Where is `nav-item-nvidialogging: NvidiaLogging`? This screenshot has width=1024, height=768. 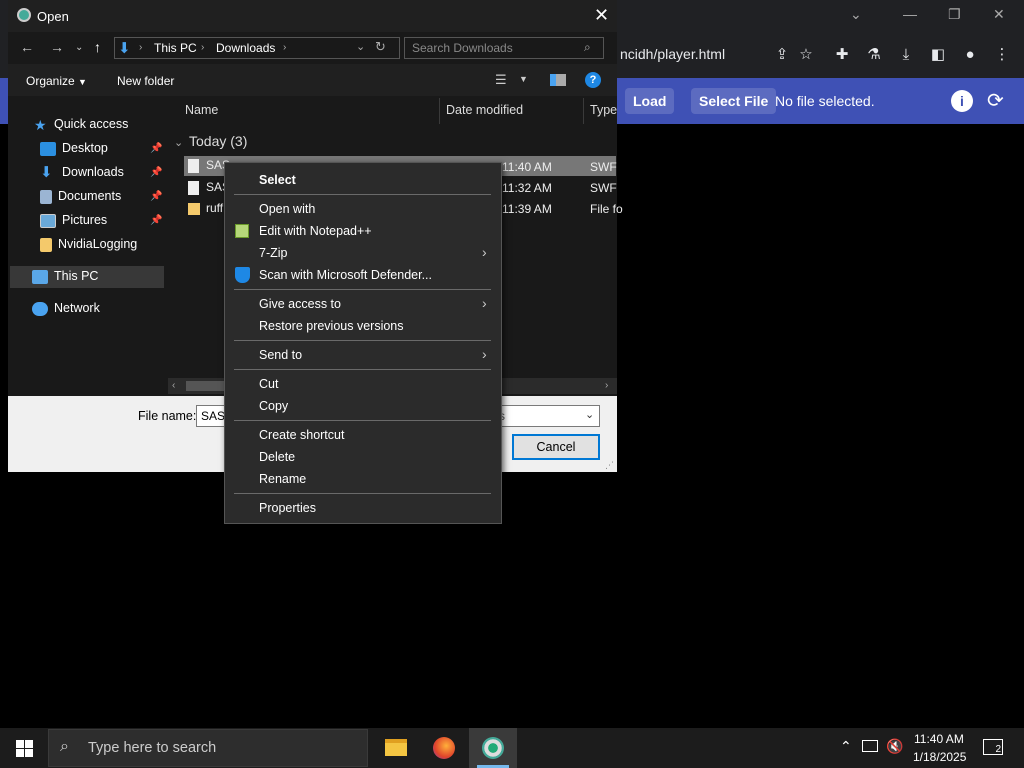 nav-item-nvidialogging: NvidiaLogging is located at coordinates (88, 244).